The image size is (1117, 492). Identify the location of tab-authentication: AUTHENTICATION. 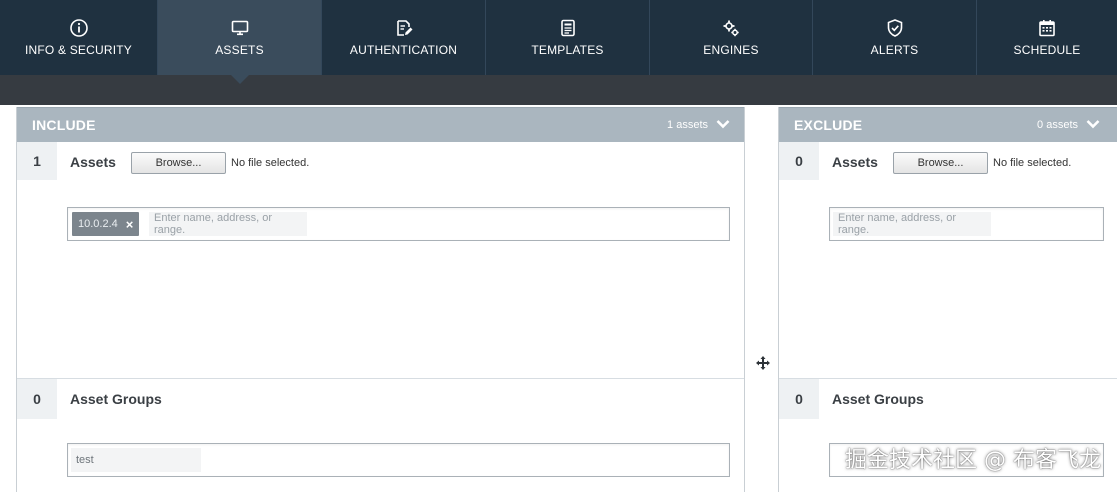
(404, 37).